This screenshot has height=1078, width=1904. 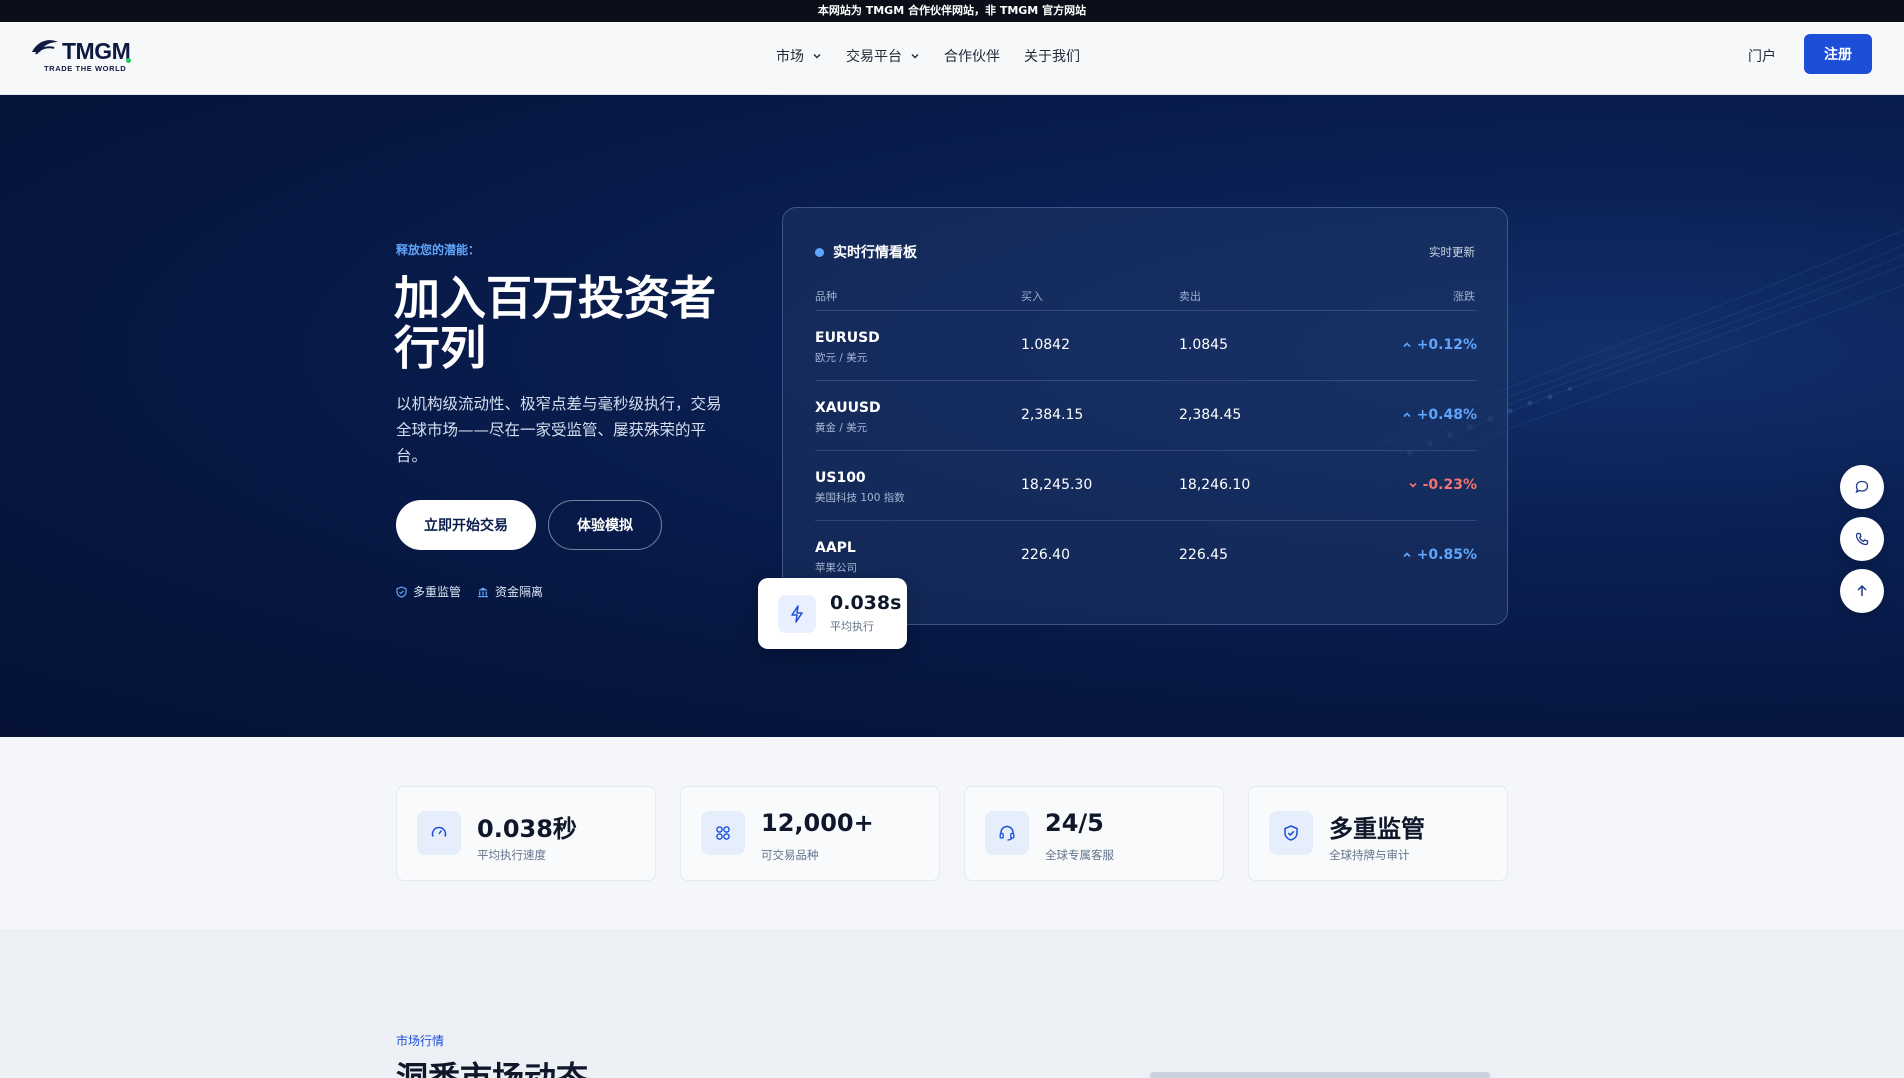 What do you see at coordinates (840, 478) in the screenshot?
I see `quote-symbol: US100` at bounding box center [840, 478].